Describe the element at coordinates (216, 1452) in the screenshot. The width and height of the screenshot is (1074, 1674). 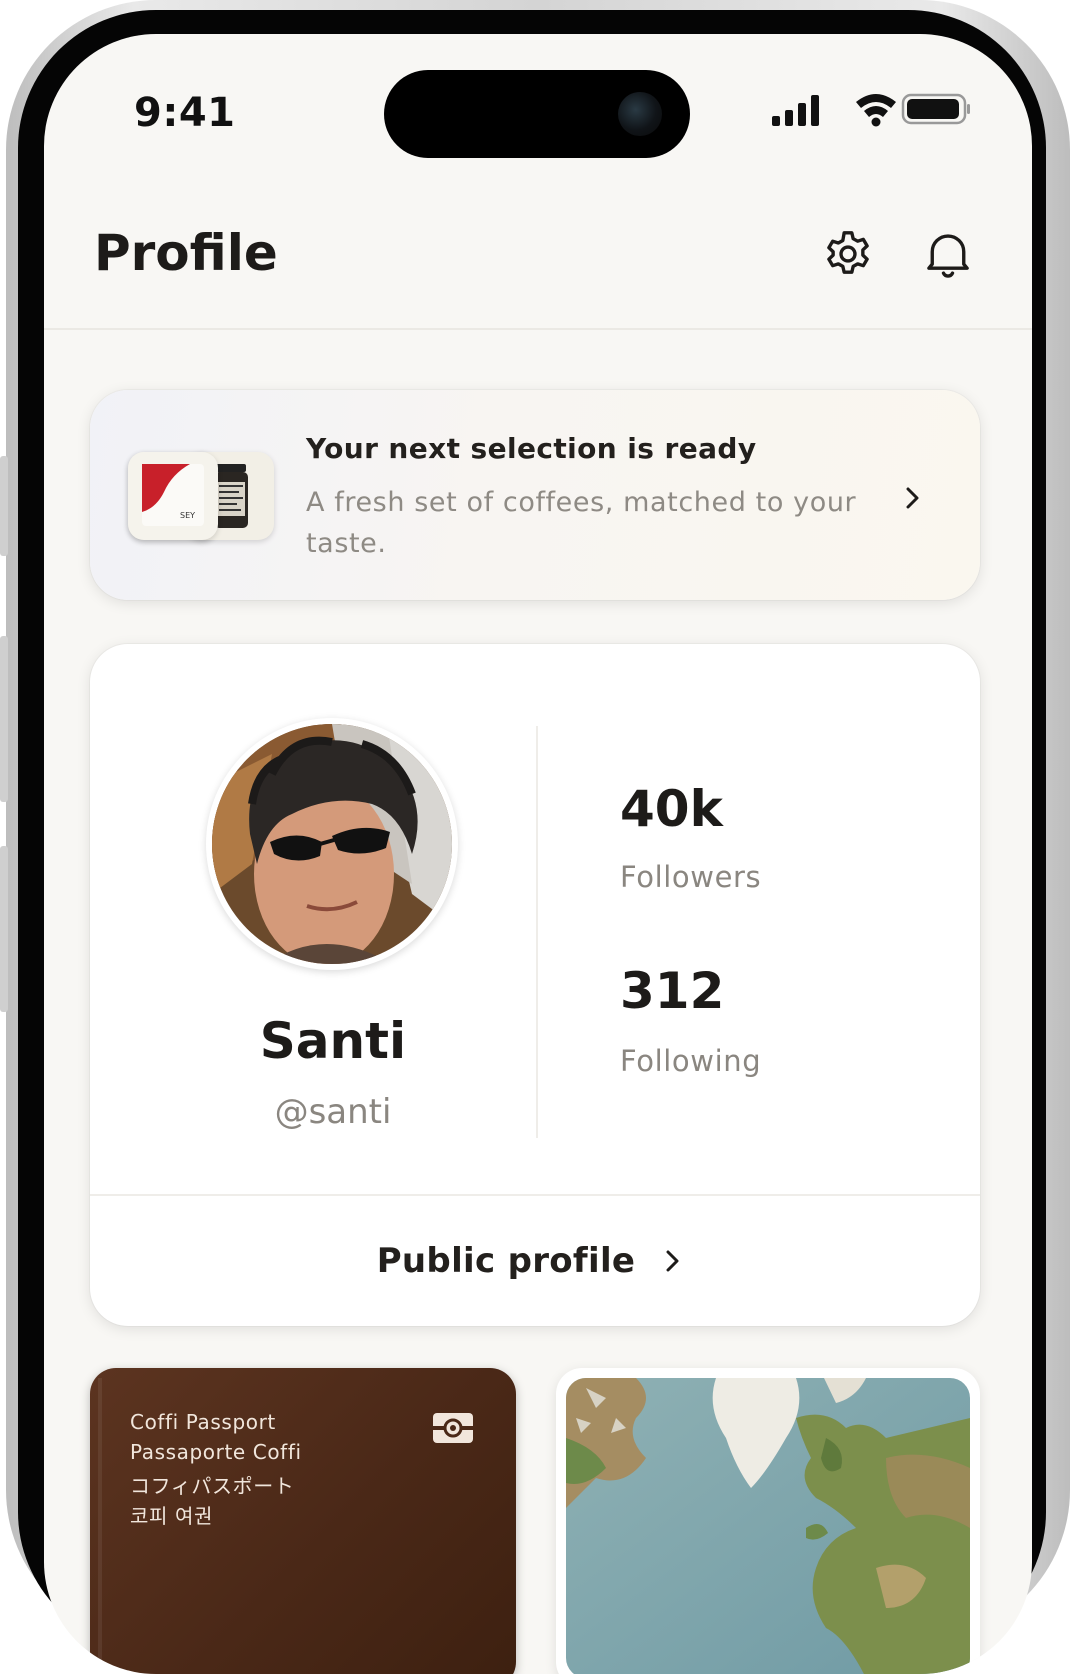
I see `passport-title-pt: Passaporte Coffi` at that location.